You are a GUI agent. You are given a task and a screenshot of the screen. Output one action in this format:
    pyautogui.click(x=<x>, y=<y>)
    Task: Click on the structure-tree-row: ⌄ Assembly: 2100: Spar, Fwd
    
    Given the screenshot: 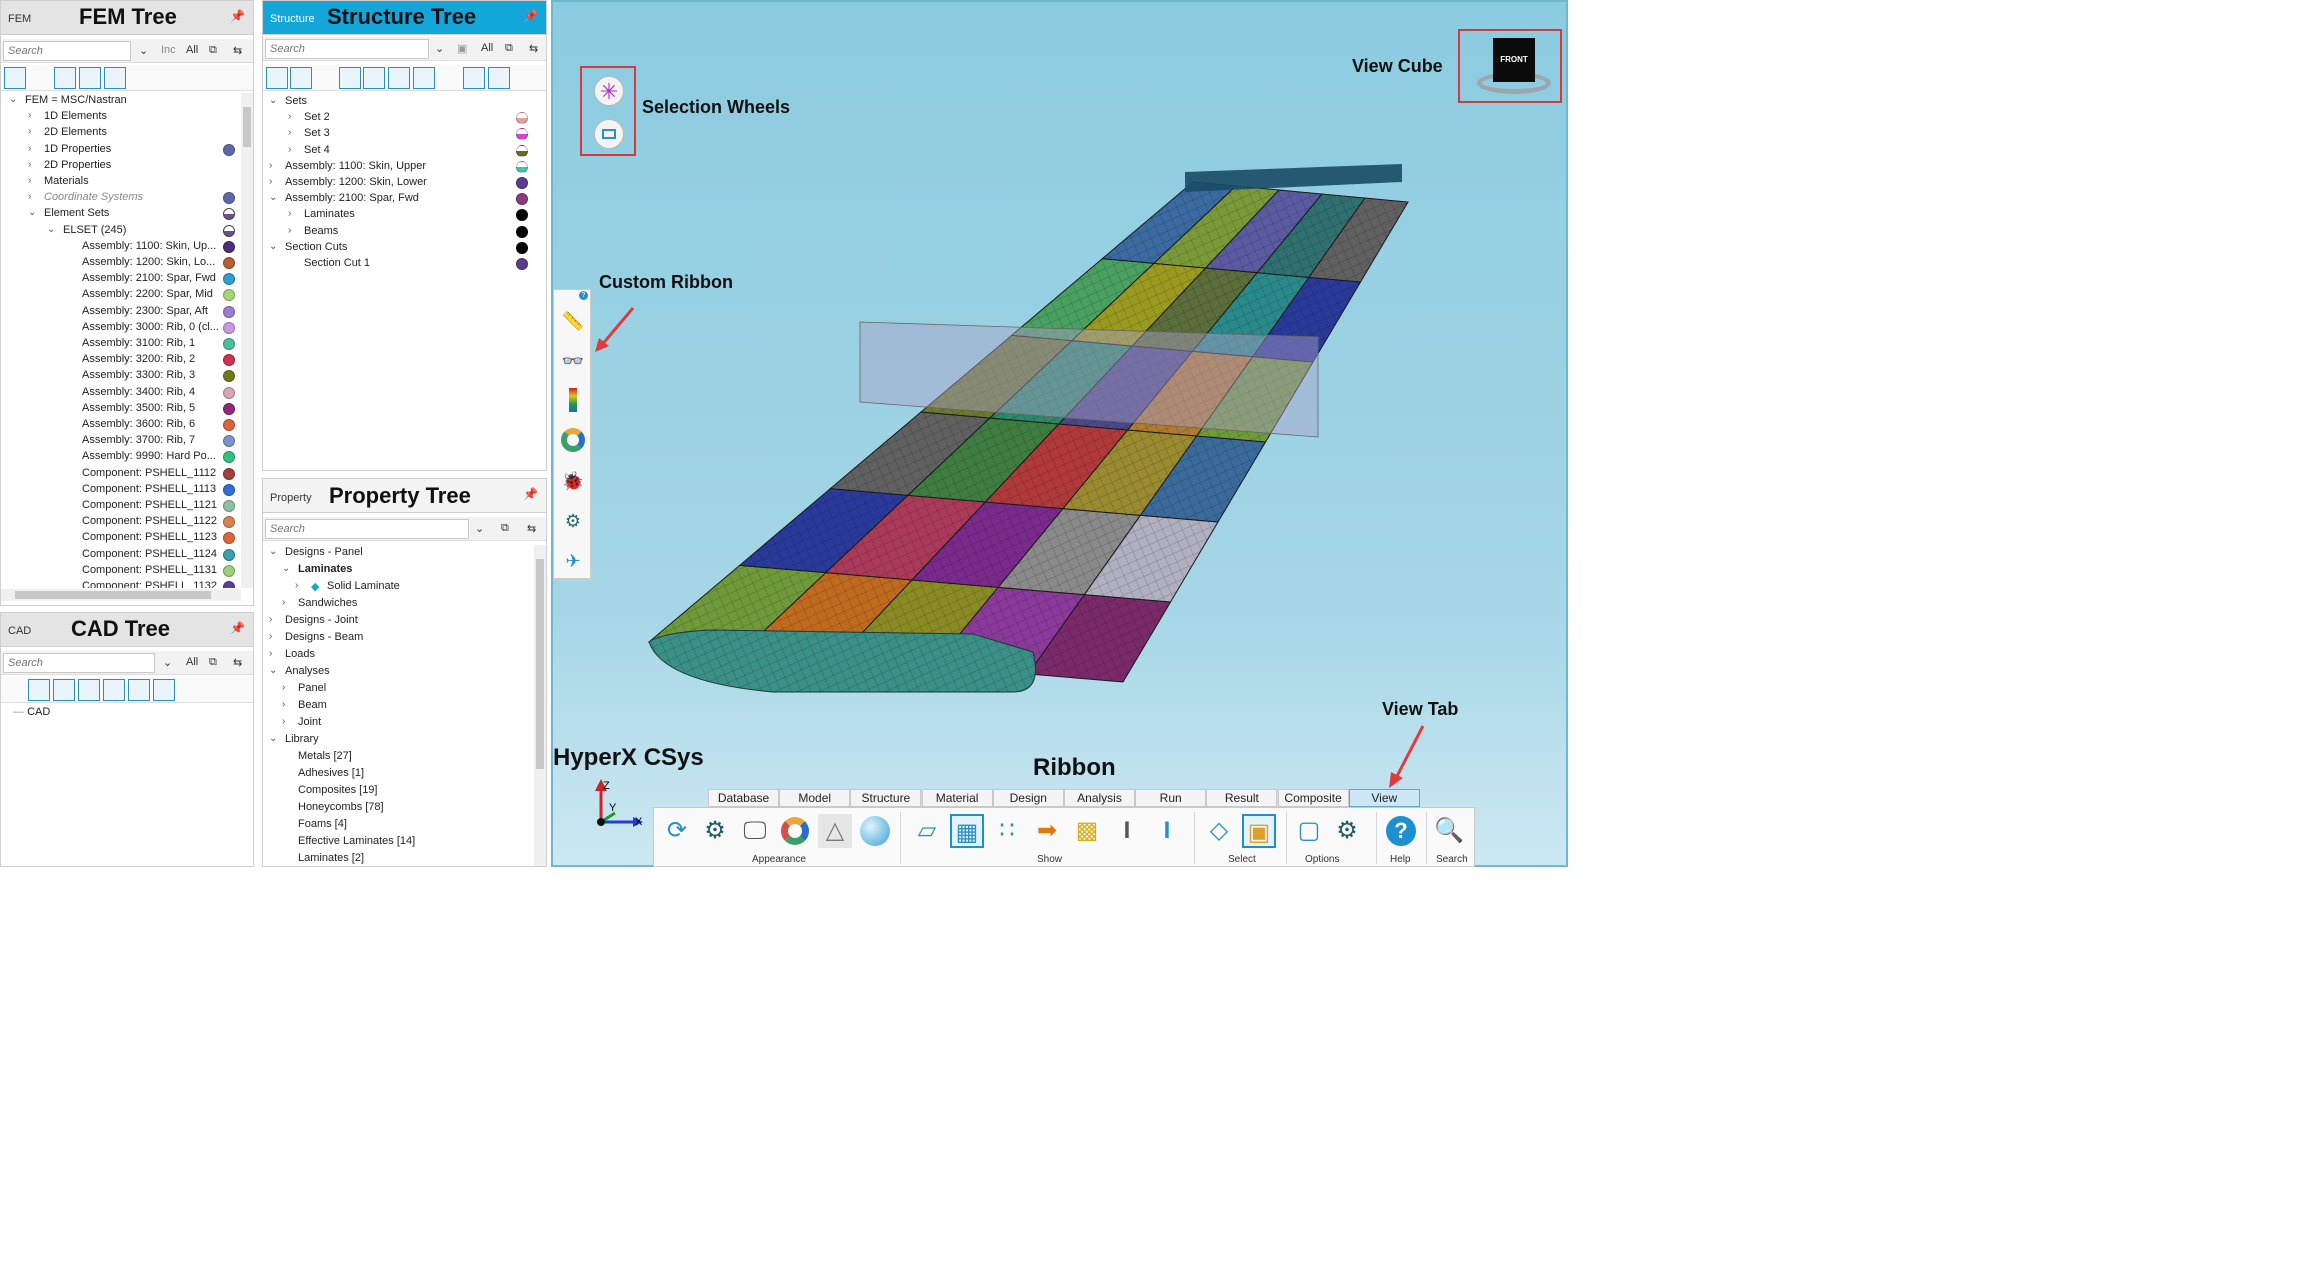 What is the action you would take?
    pyautogui.click(x=404, y=199)
    